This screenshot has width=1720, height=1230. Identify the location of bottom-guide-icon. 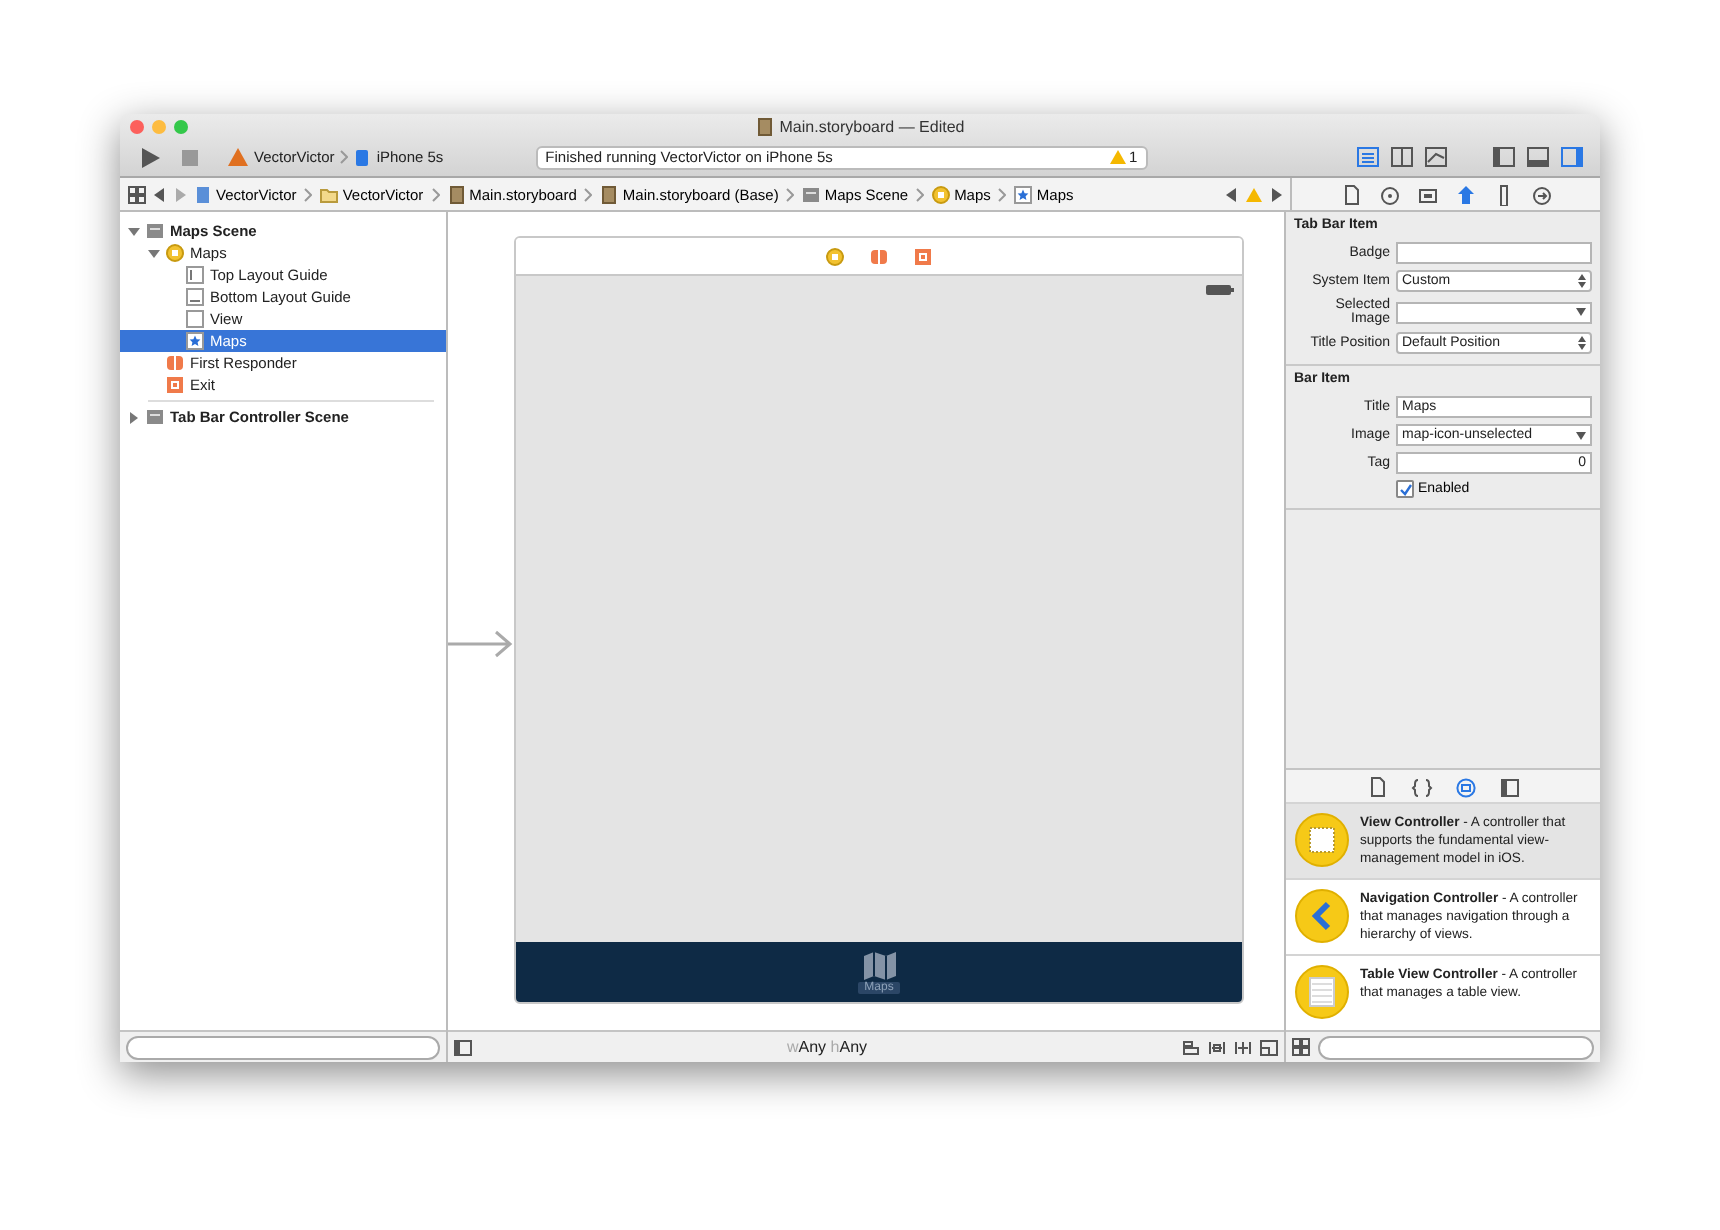
(195, 297).